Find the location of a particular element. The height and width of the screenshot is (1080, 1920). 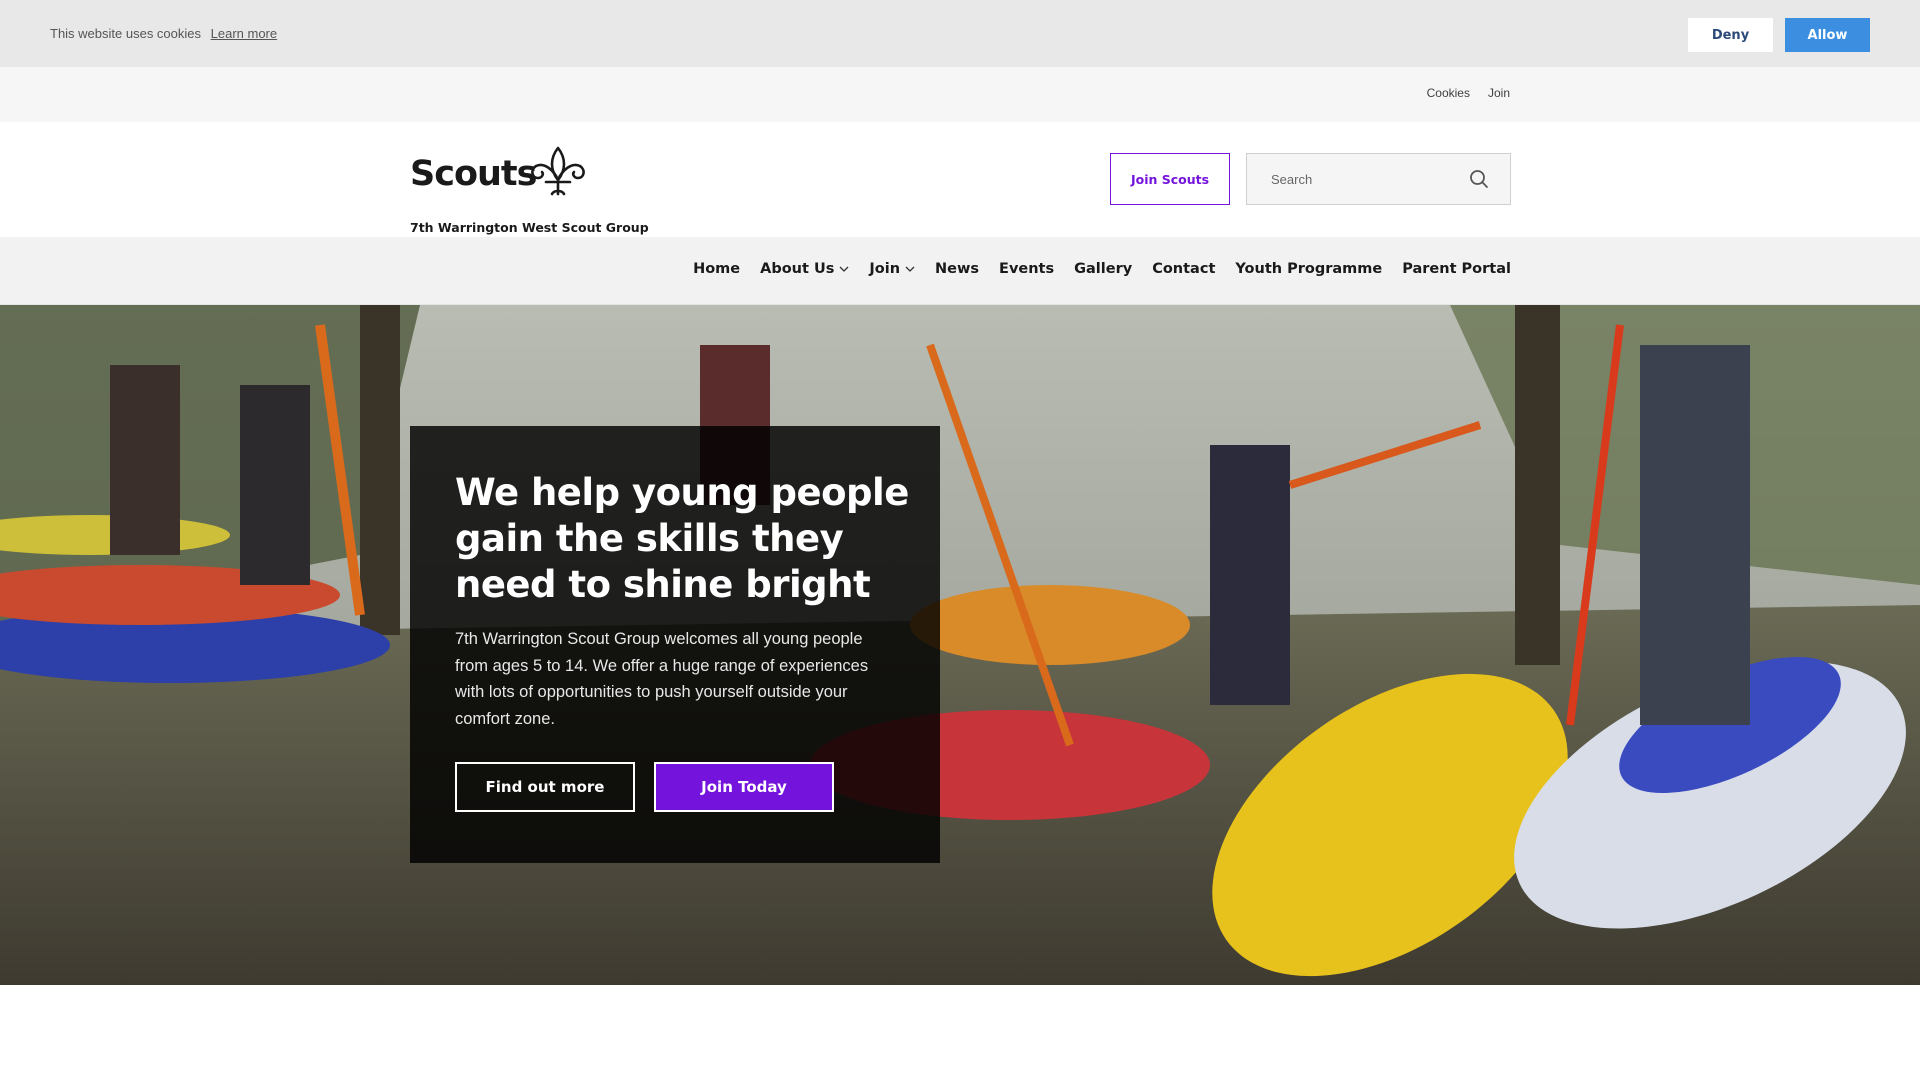

cookie-allow-button: Allow is located at coordinates (1827, 35).